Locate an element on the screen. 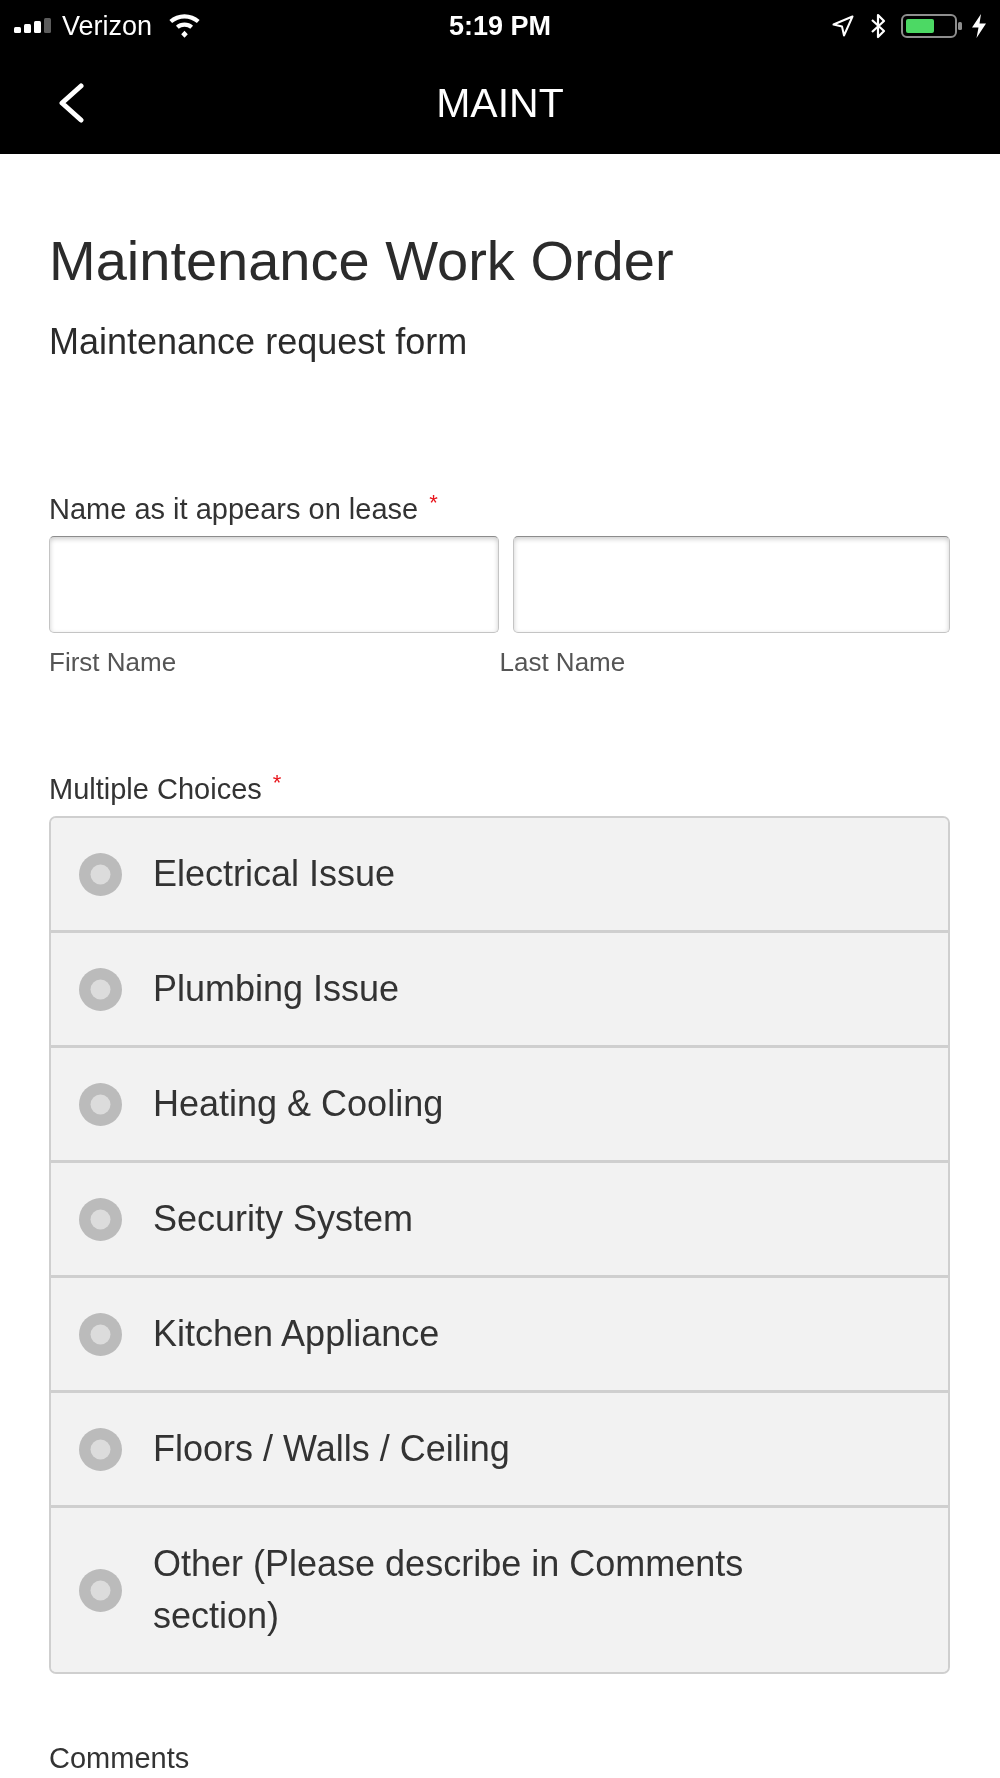  field-label: Multiple Choices is located at coordinates (155, 789).